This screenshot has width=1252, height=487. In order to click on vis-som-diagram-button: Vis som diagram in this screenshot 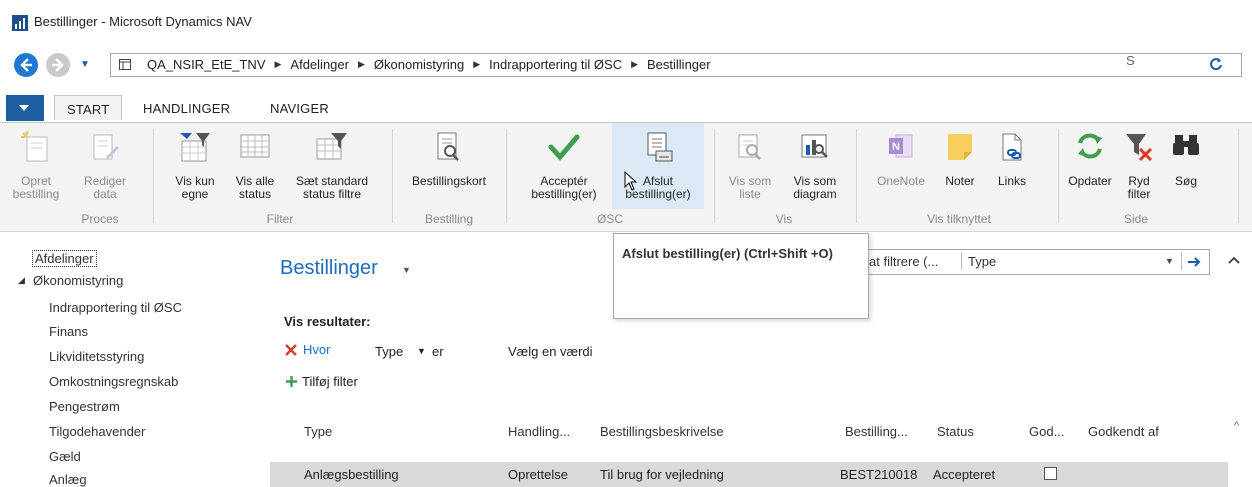, I will do `click(815, 166)`.